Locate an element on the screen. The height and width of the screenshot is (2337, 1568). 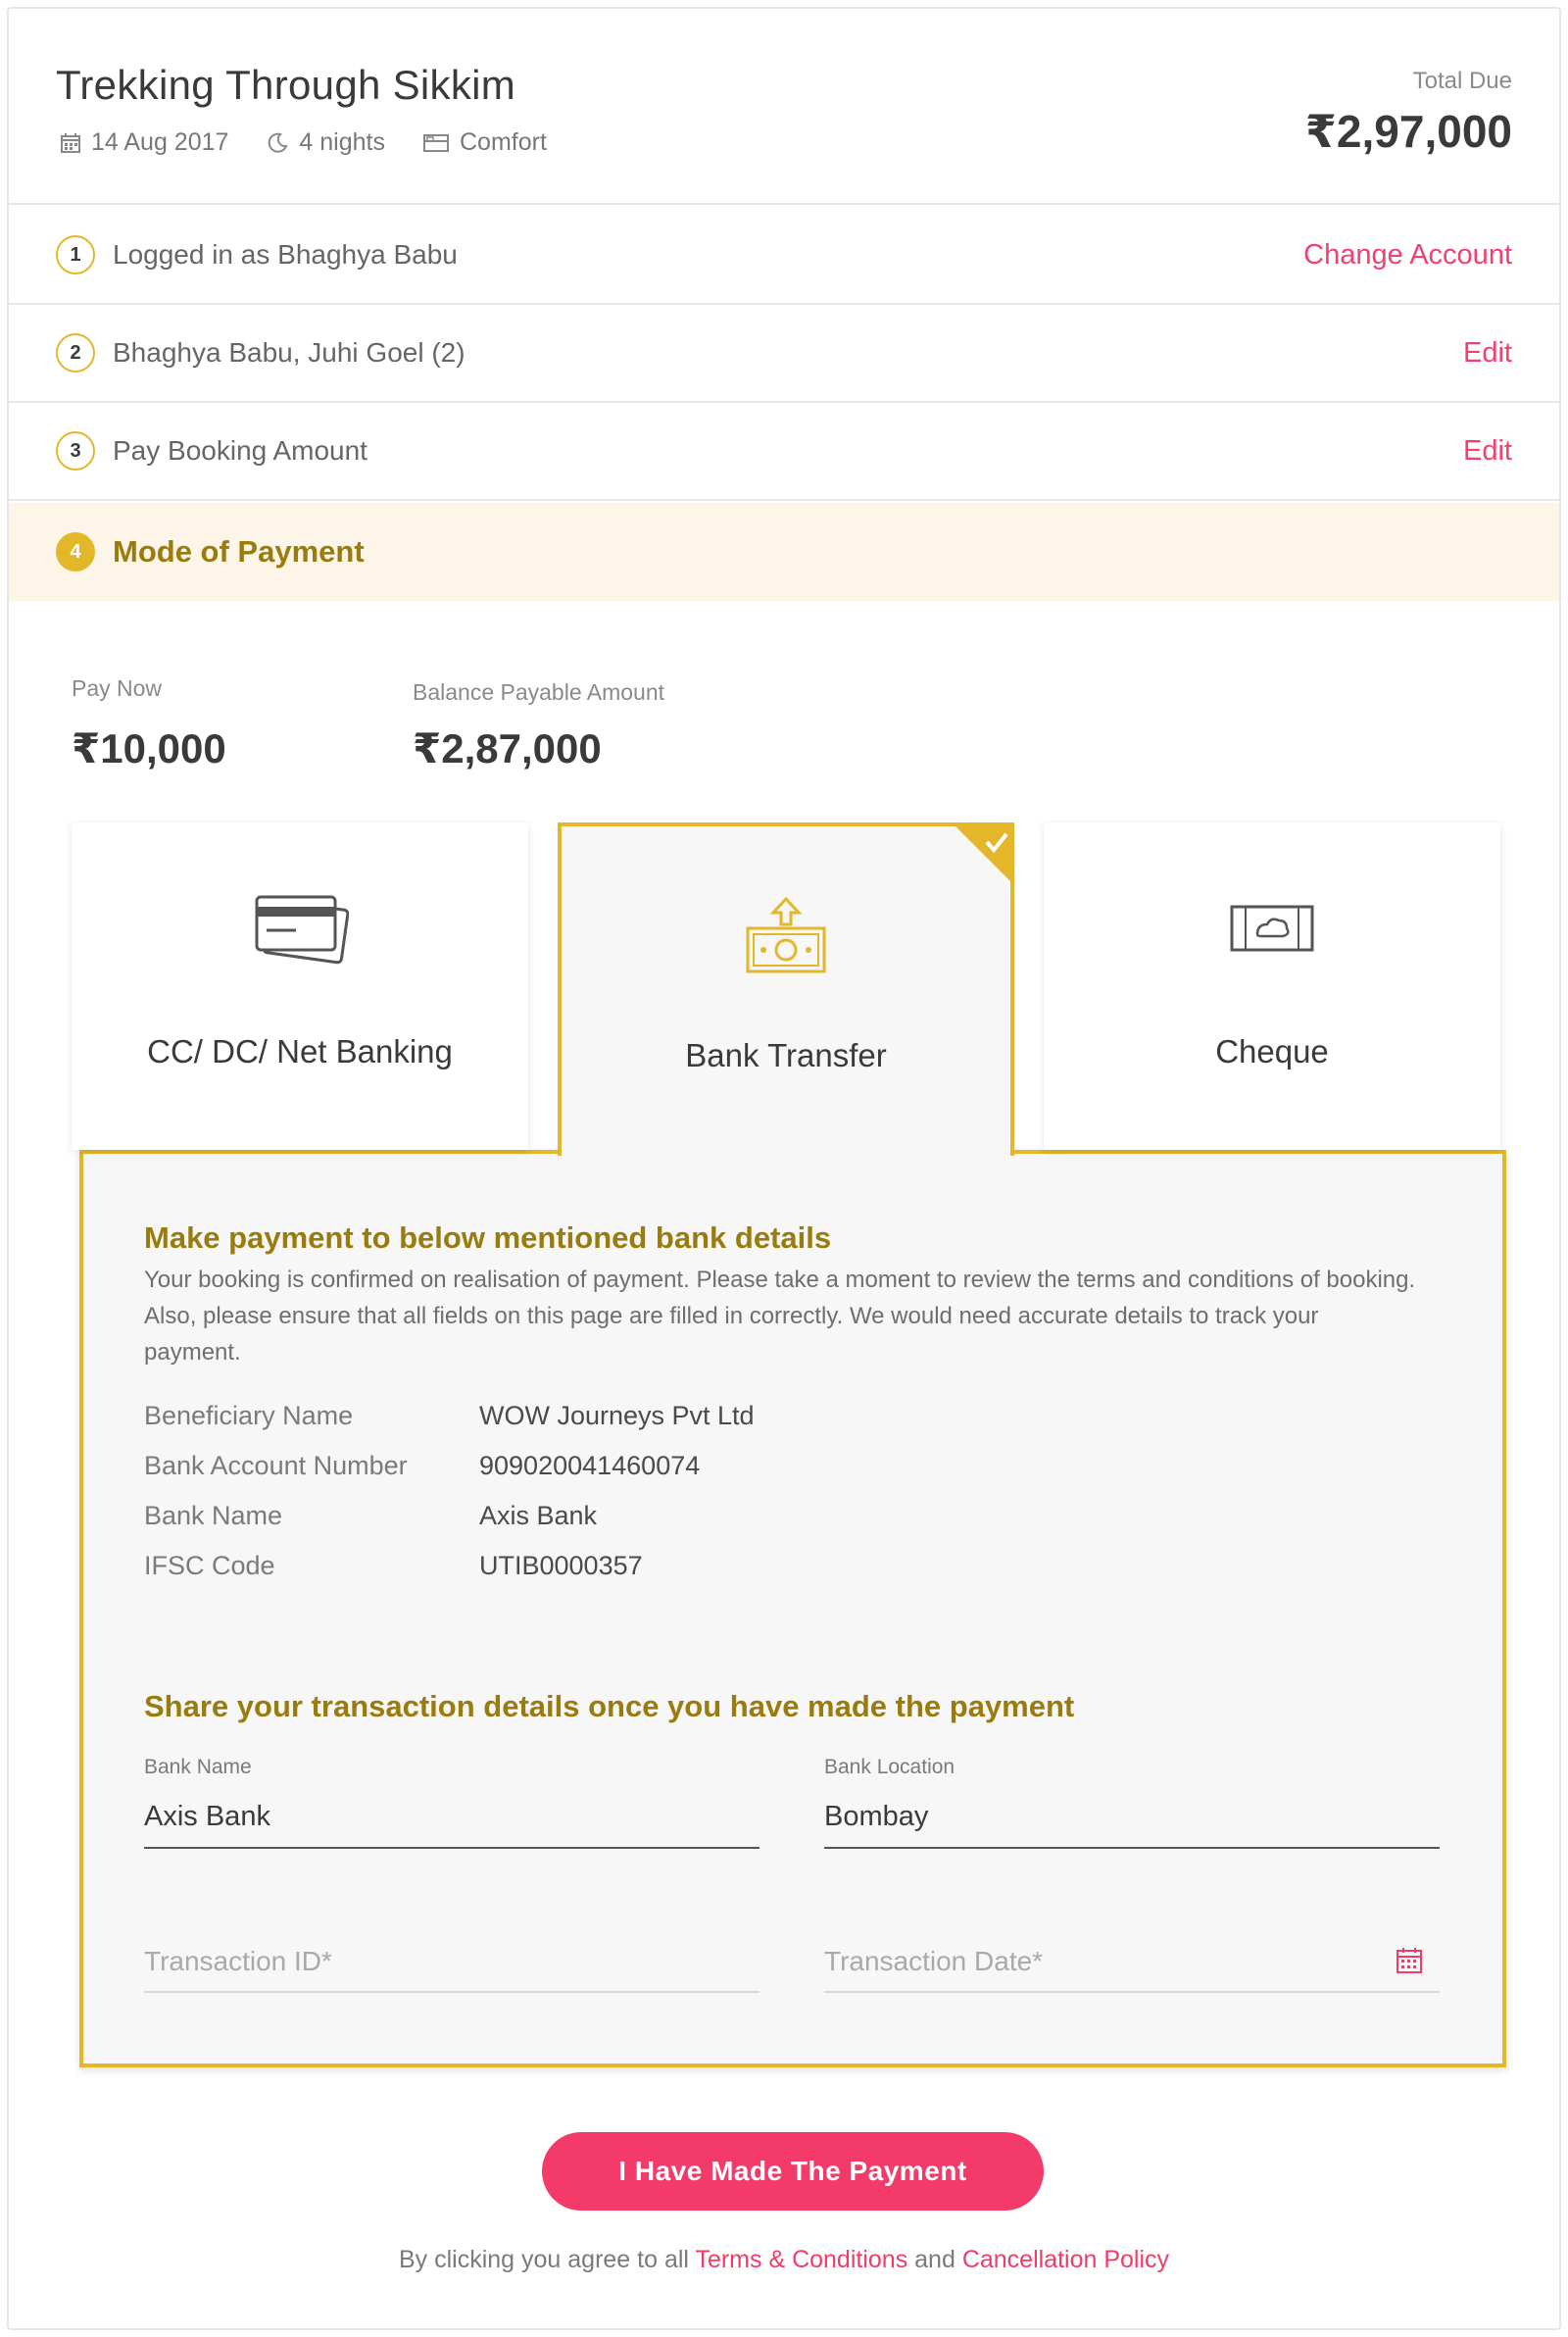
step-booking-amount: 3 Pay Booking Amount Edit is located at coordinates (784, 452).